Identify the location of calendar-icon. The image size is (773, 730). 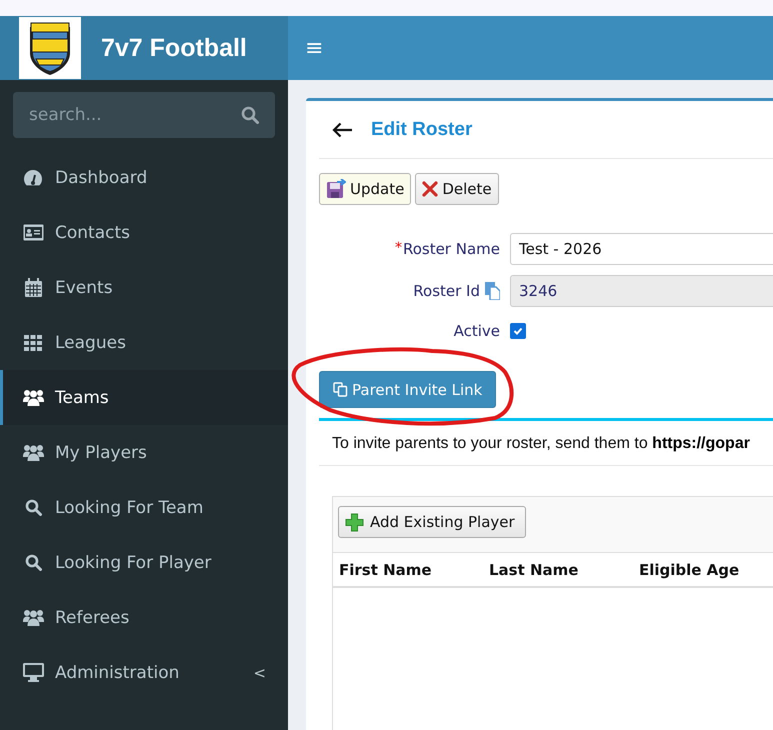
(33, 287).